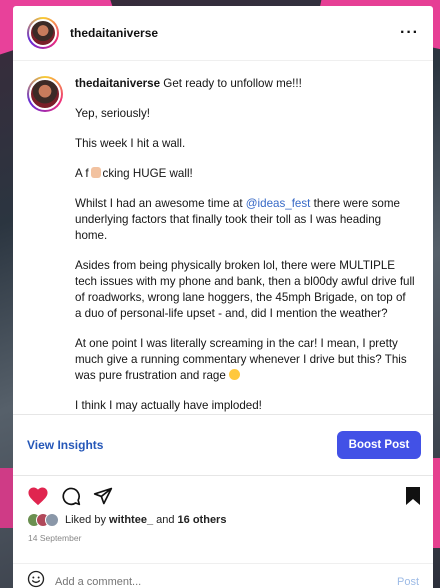 The width and height of the screenshot is (440, 588). Describe the element at coordinates (71, 496) in the screenshot. I see `comment-icon` at that location.